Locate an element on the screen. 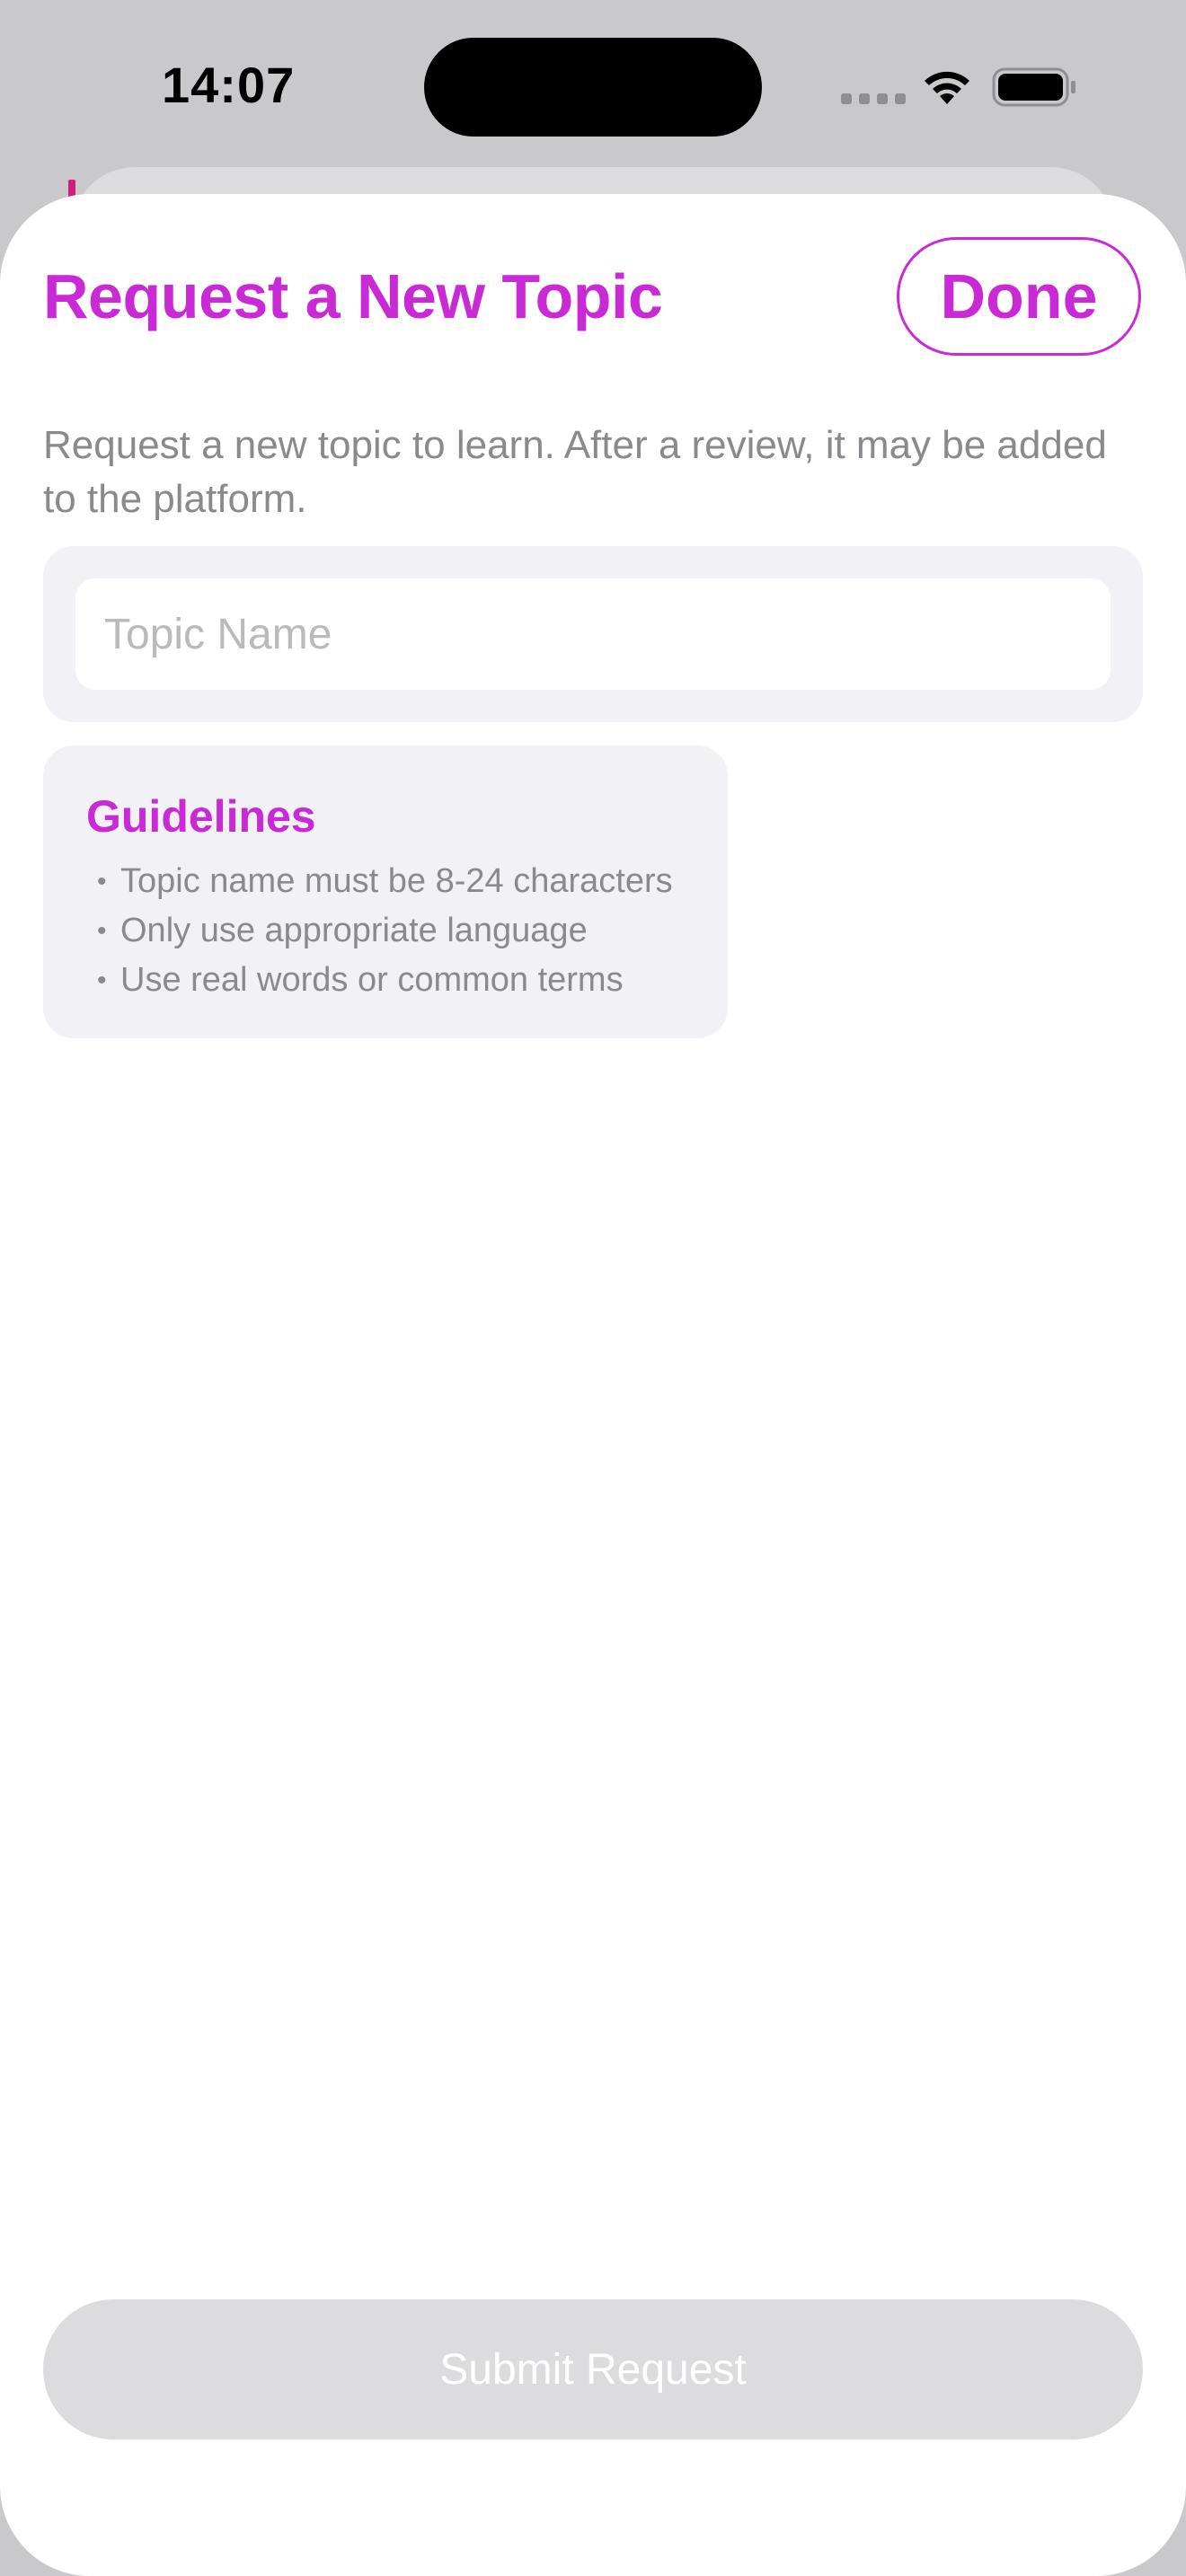 Image resolution: width=1186 pixels, height=2576 pixels. wifi-icon is located at coordinates (947, 87).